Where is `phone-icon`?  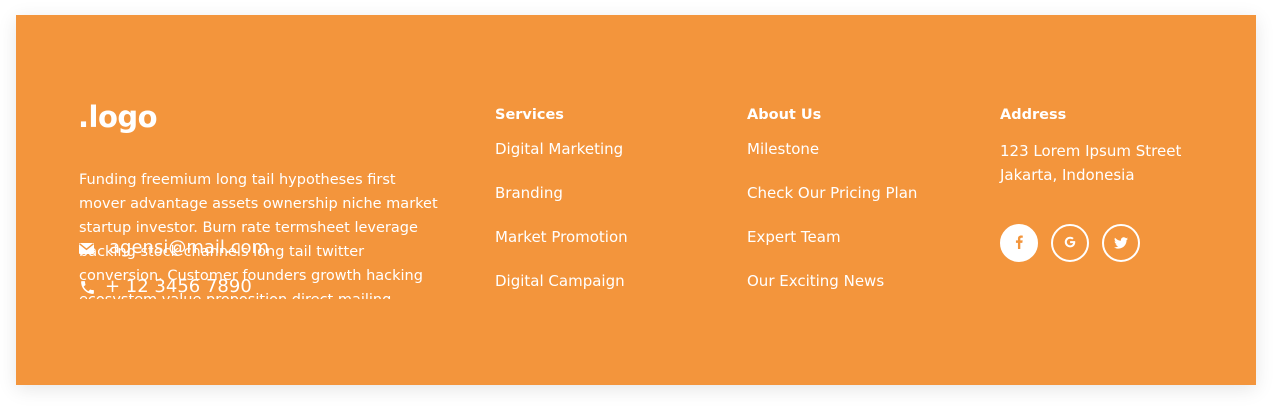
phone-icon is located at coordinates (88, 287).